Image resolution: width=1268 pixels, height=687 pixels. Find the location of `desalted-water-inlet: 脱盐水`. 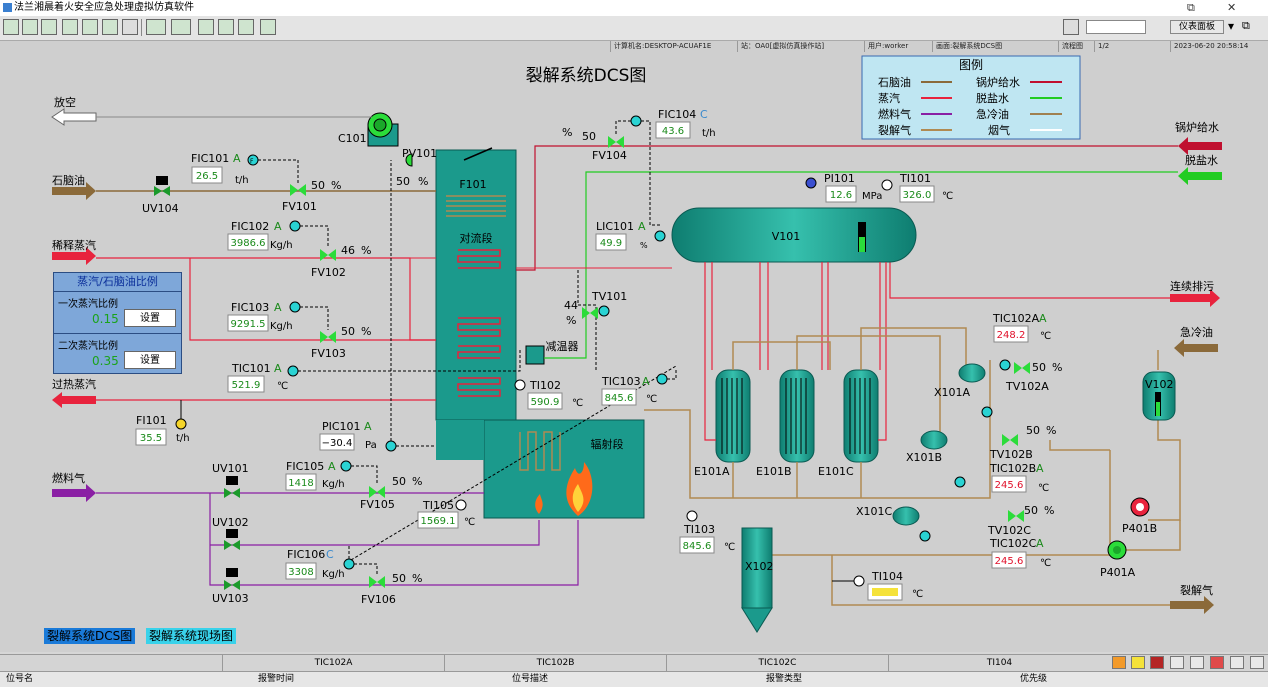

desalted-water-inlet: 脱盐水 is located at coordinates (1200, 169).